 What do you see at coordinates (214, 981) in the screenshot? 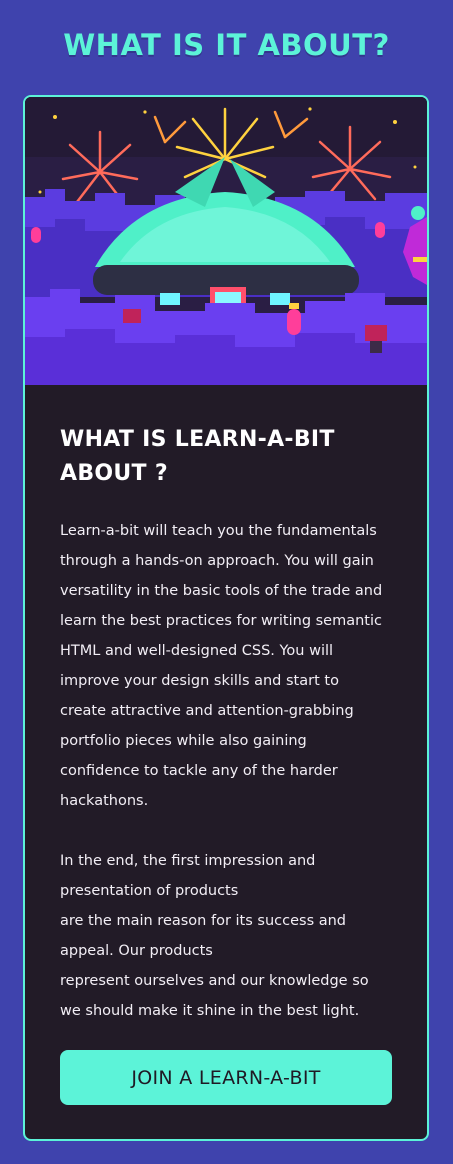
I see `paragraph-line: represent ourselves and our knowledge so` at bounding box center [214, 981].